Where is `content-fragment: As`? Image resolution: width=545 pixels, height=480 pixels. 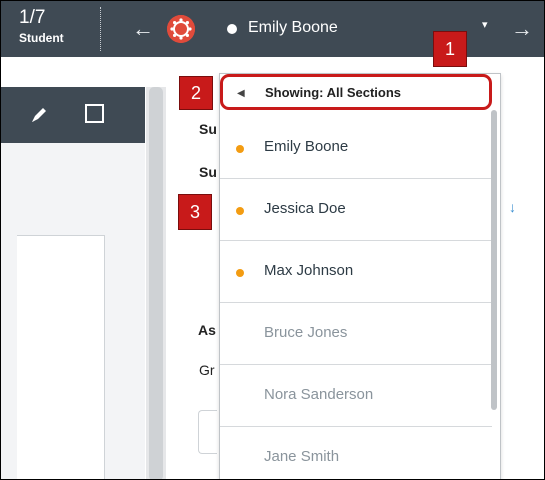
content-fragment: As is located at coordinates (207, 330).